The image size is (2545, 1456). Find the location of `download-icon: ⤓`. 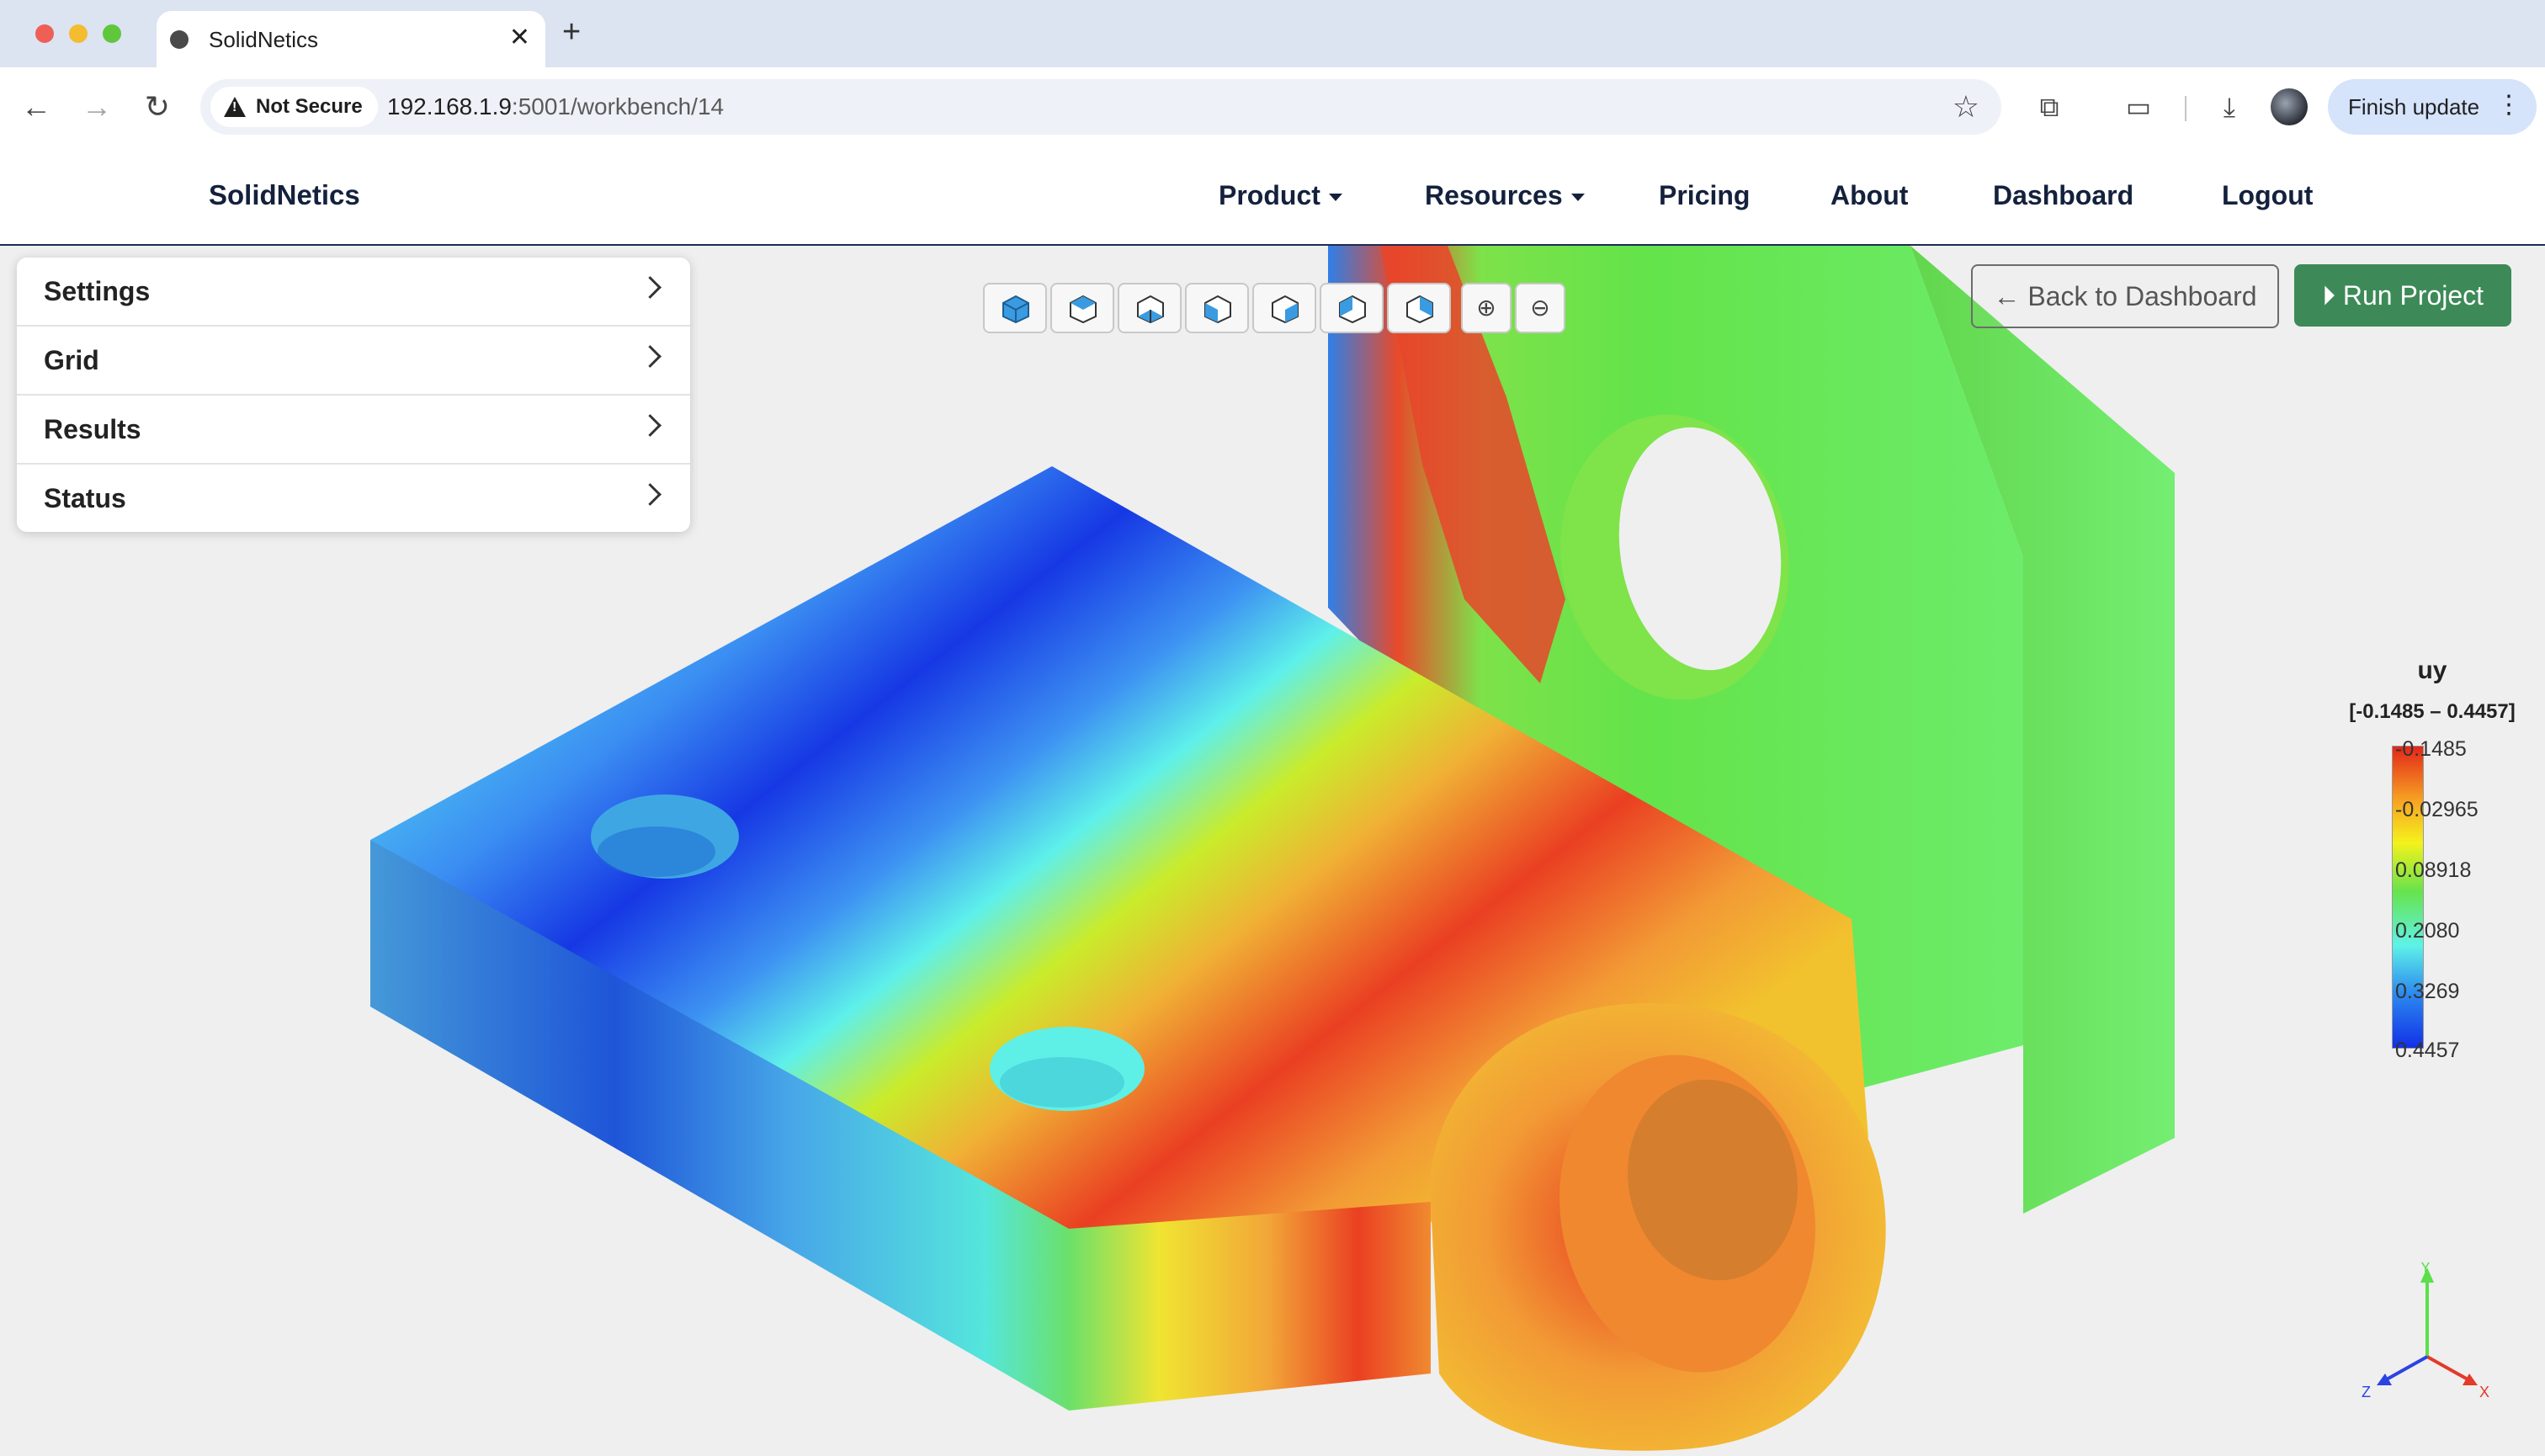

download-icon: ⤓ is located at coordinates (2229, 107).